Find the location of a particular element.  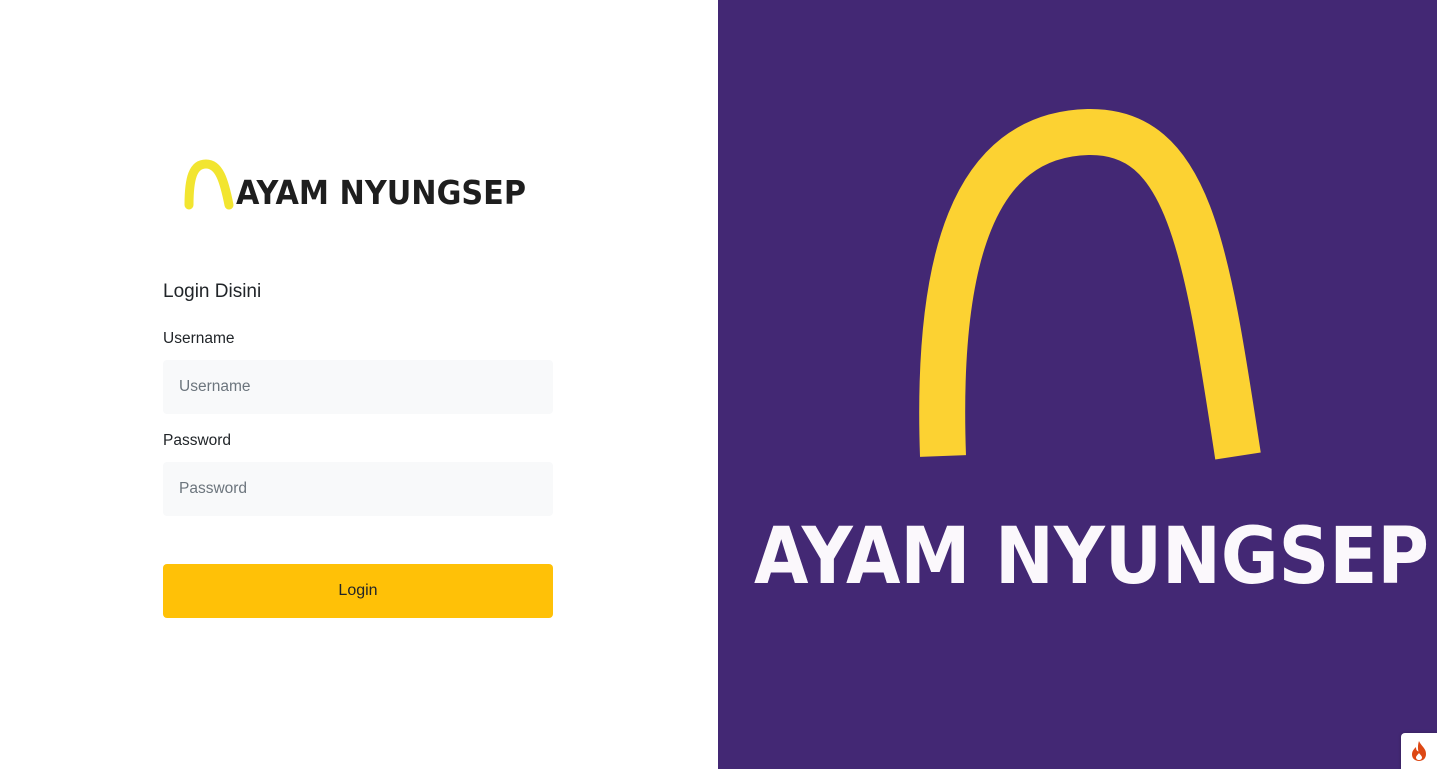

hero-brand-name: AYAM NYUNGSEP is located at coordinates (1091, 557).